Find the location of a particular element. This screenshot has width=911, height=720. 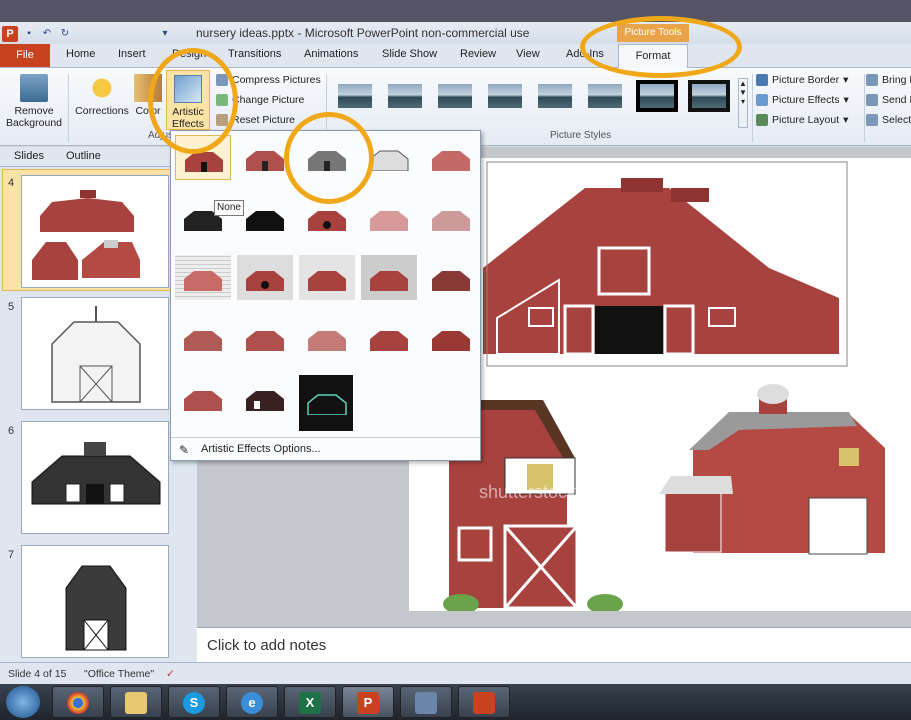

tab-format: Format is located at coordinates (653, 56).